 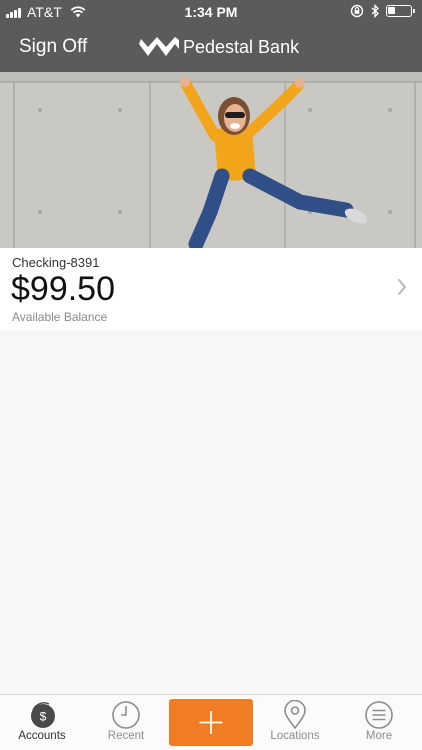 I want to click on location-pin-icon, so click(x=295, y=715).